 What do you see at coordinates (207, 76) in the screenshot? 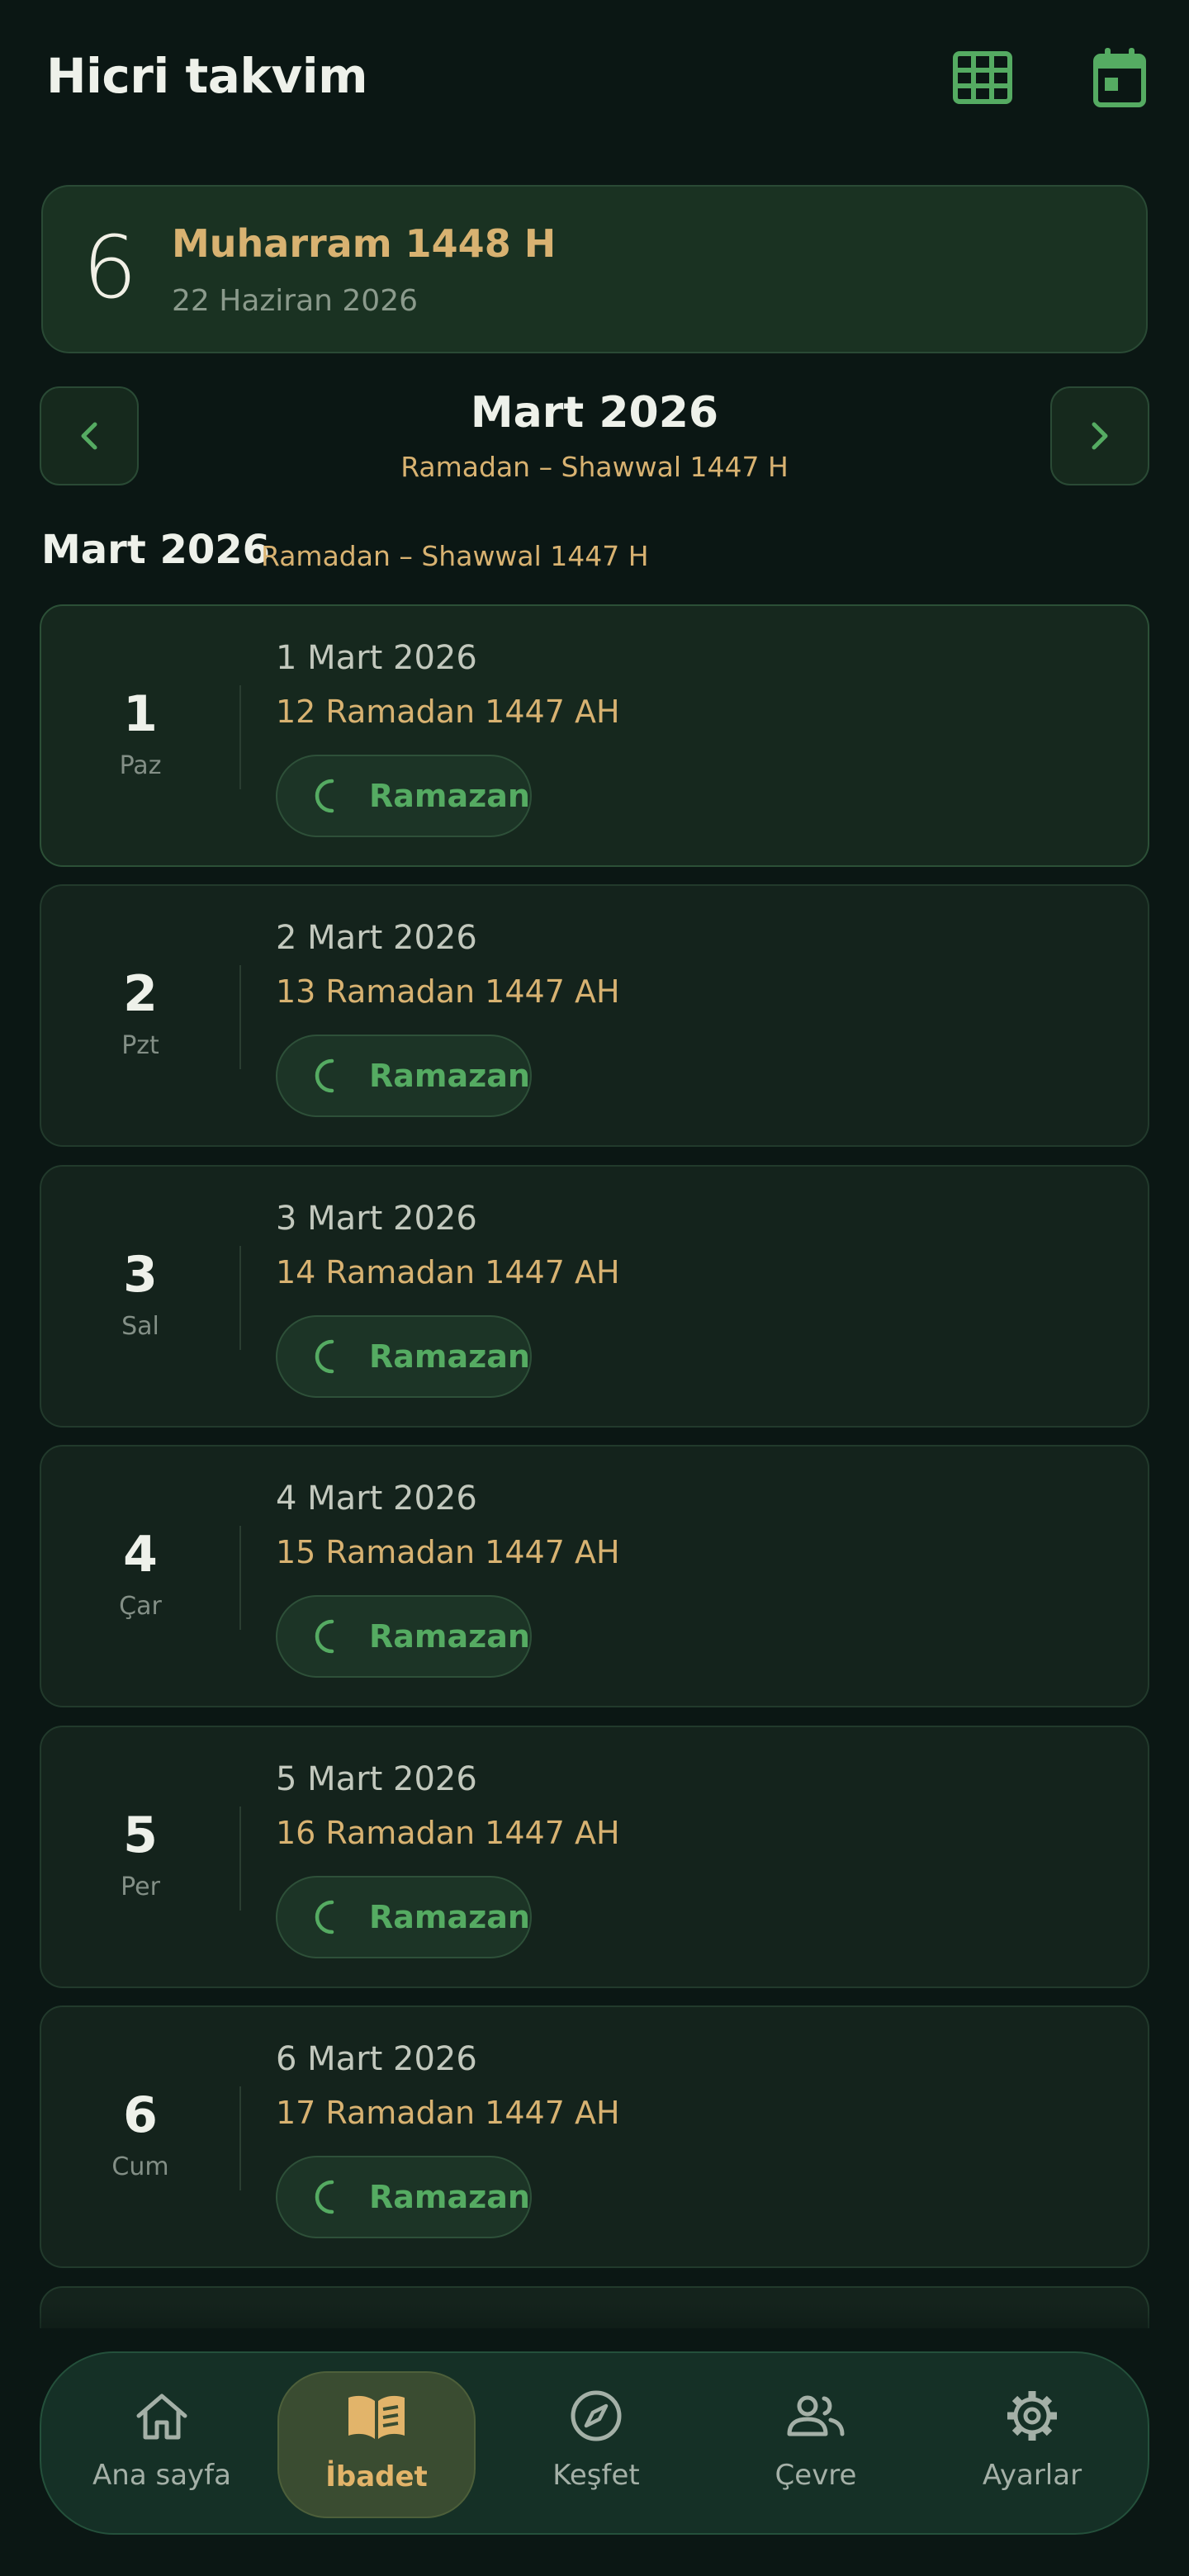
I see `page-title: Hicri takvim` at bounding box center [207, 76].